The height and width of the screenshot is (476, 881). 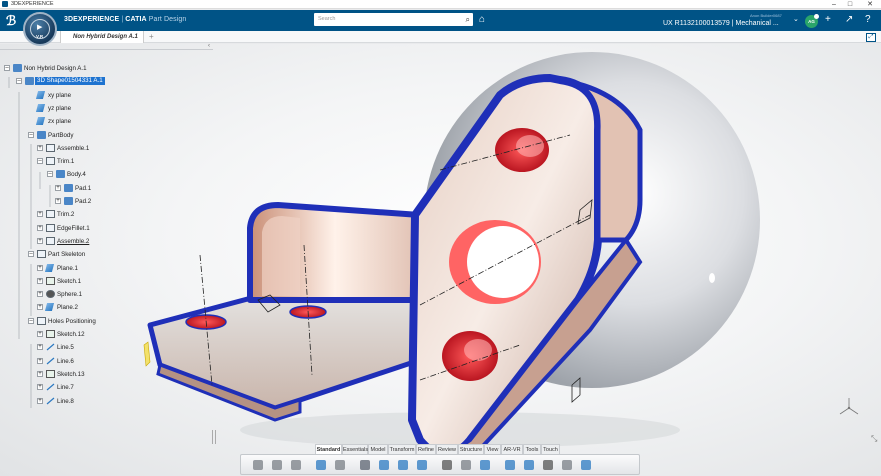 I want to click on chevron-down-icon: ⌄, so click(x=796, y=20).